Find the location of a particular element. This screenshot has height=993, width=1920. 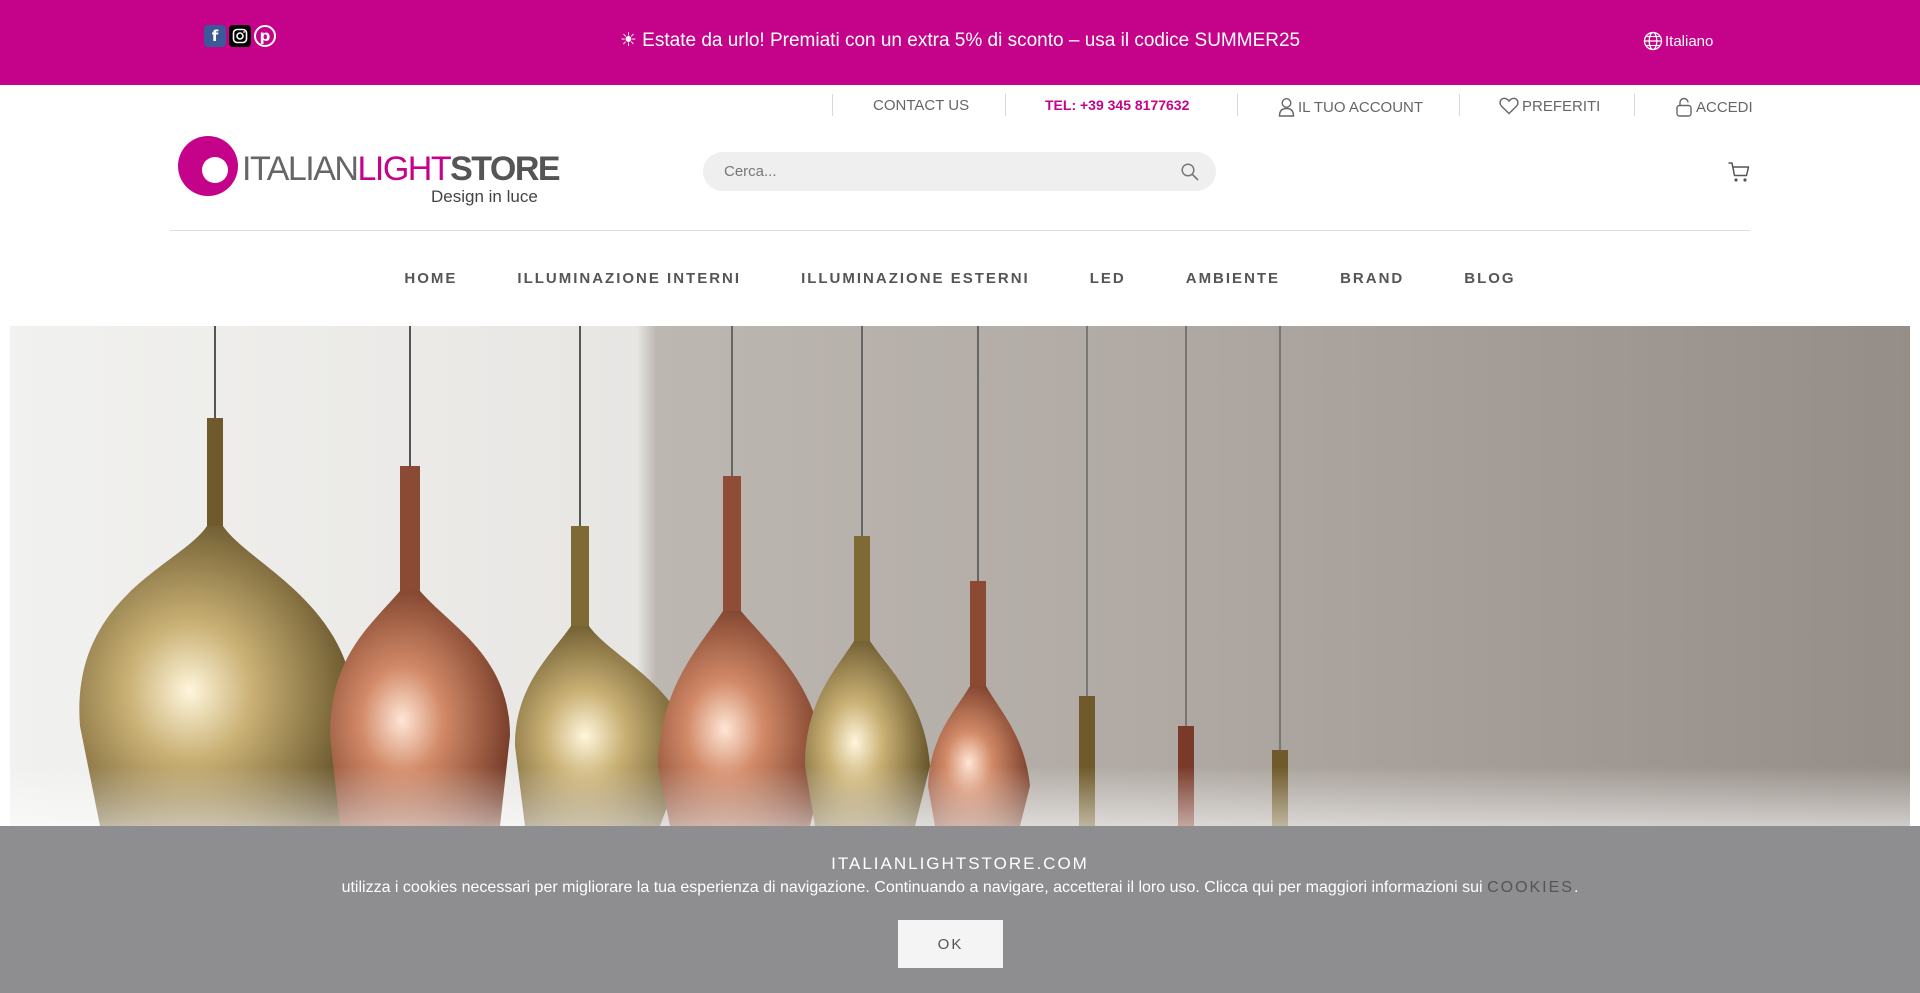

logo-store: STORE is located at coordinates (505, 169).